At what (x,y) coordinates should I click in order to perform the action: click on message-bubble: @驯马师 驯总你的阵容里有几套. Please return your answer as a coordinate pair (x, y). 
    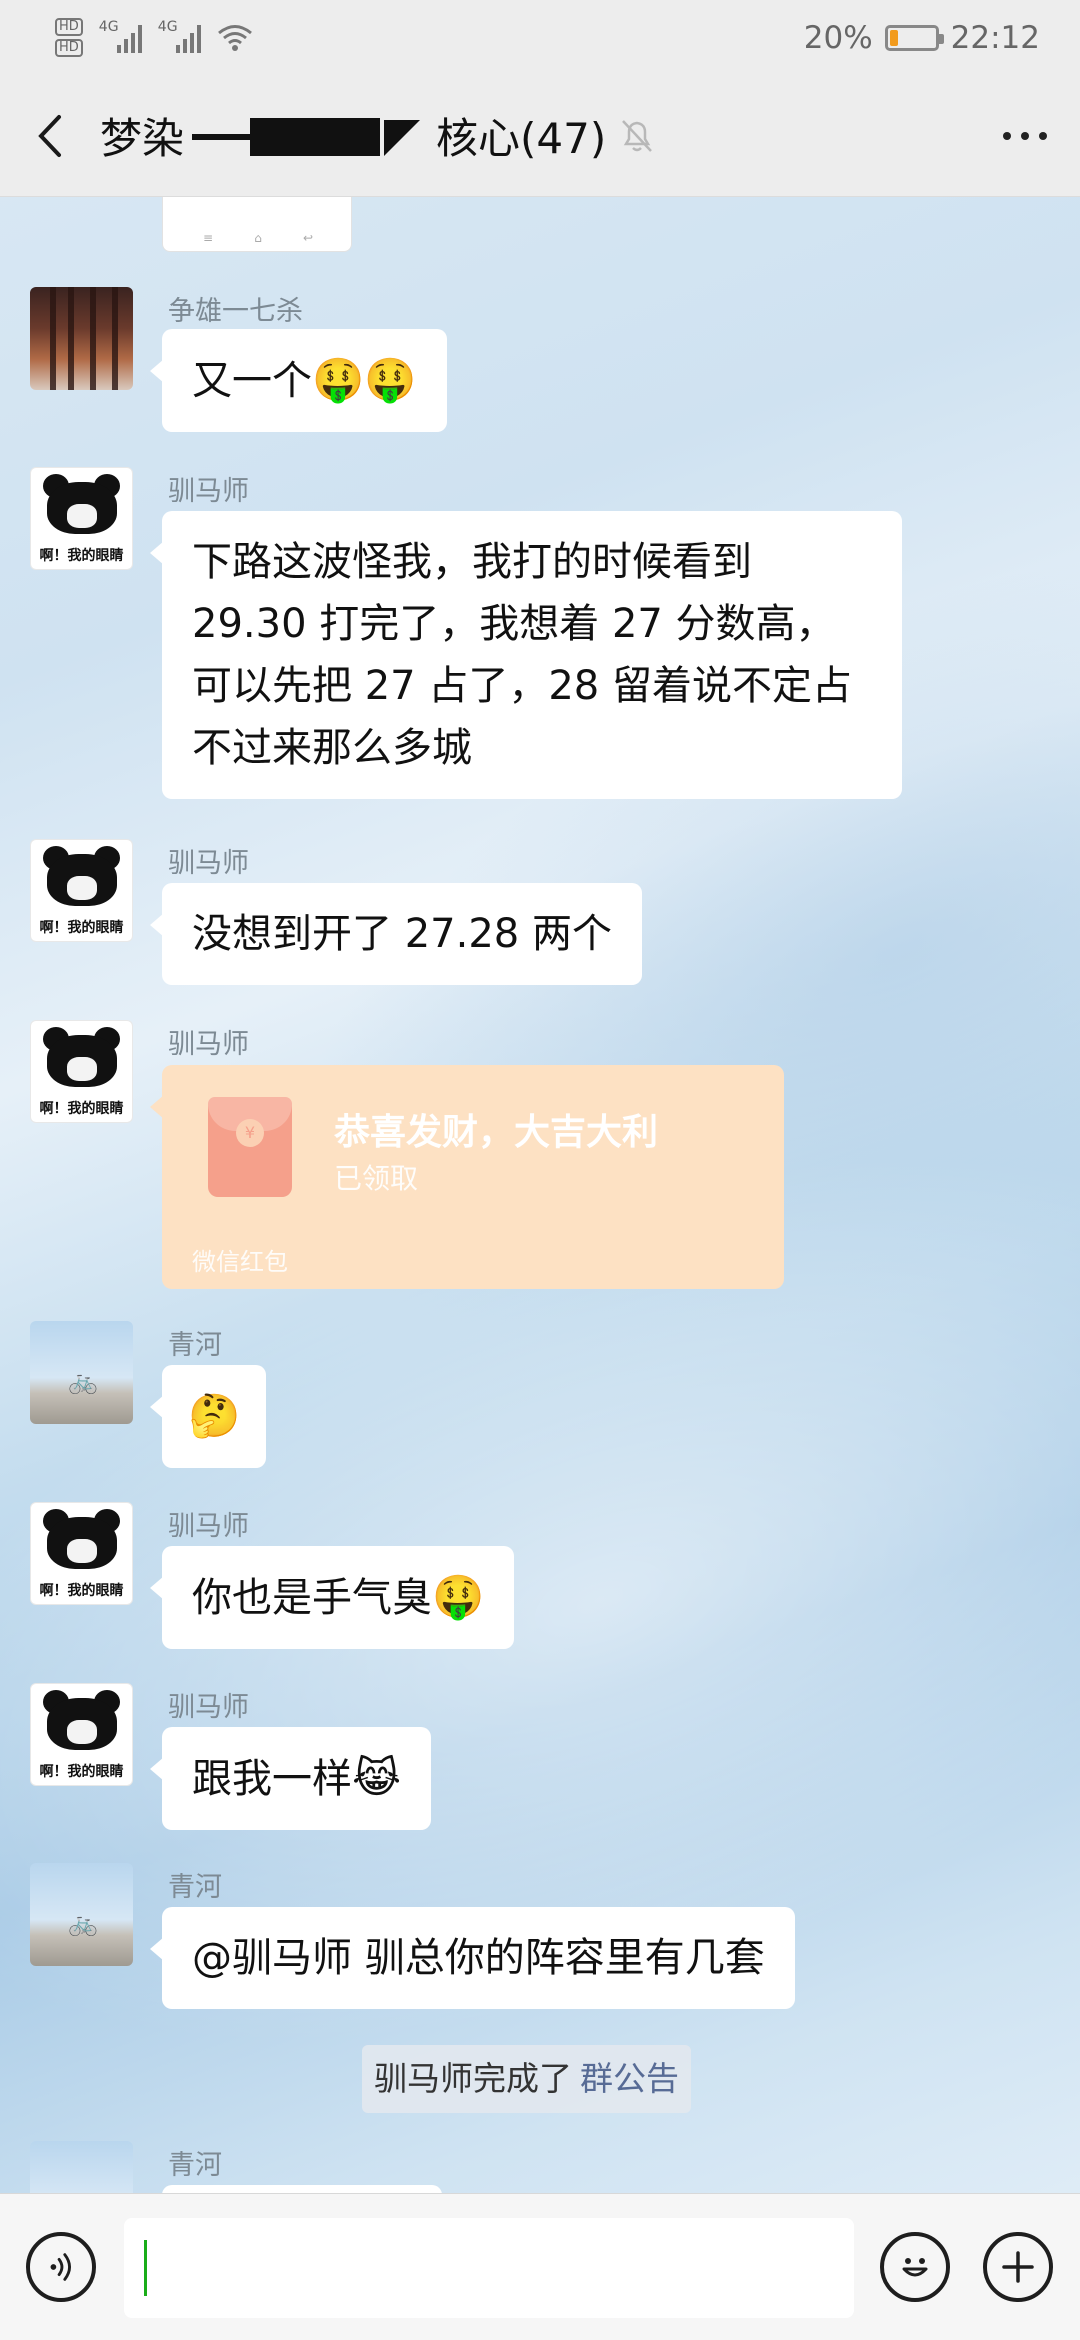
    Looking at the image, I should click on (472, 1958).